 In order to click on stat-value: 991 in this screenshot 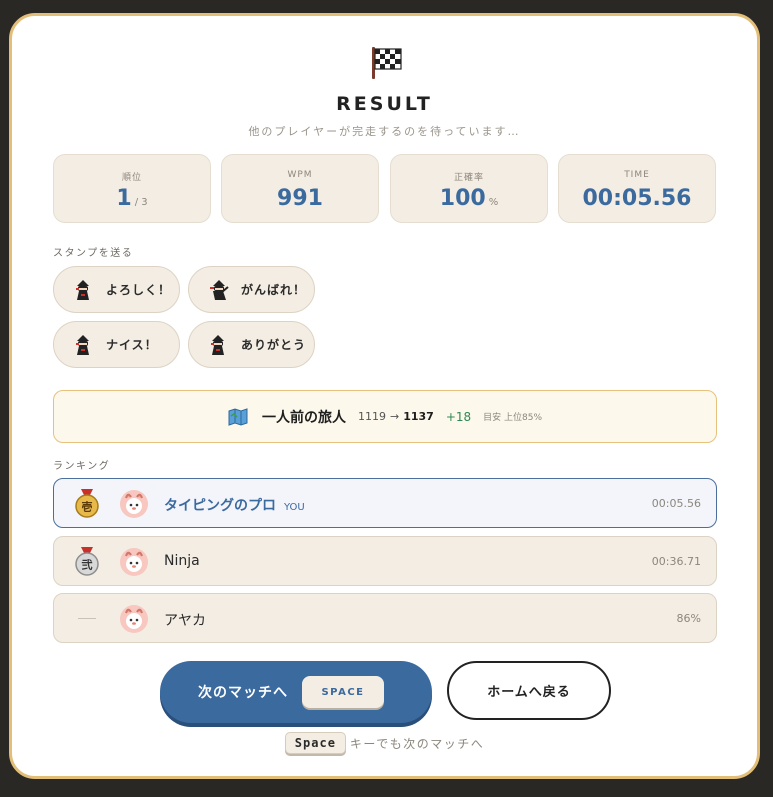, I will do `click(300, 198)`.